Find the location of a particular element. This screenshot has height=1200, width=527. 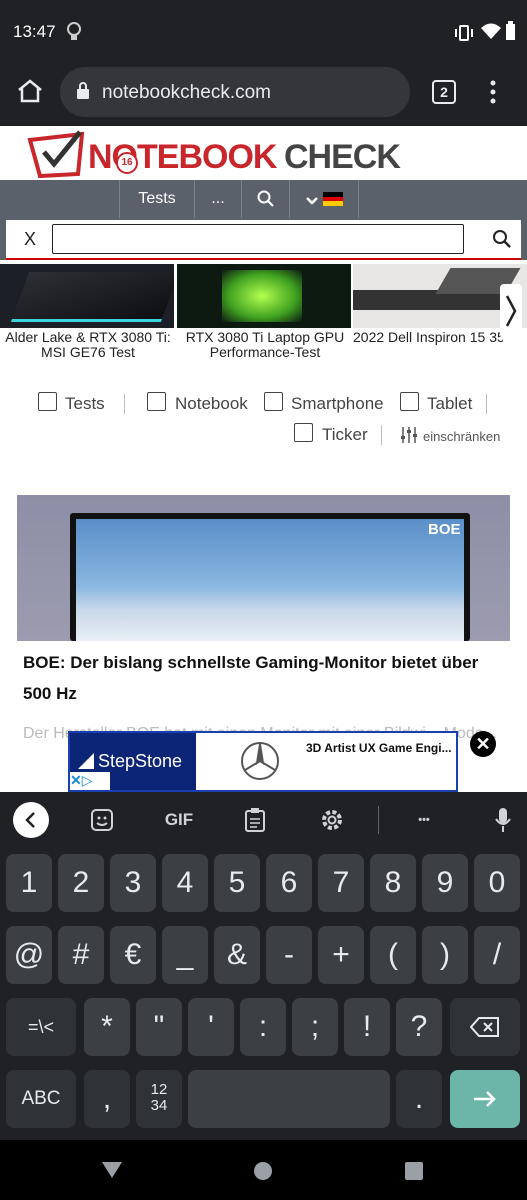

key-5: 5 is located at coordinates (237, 883).